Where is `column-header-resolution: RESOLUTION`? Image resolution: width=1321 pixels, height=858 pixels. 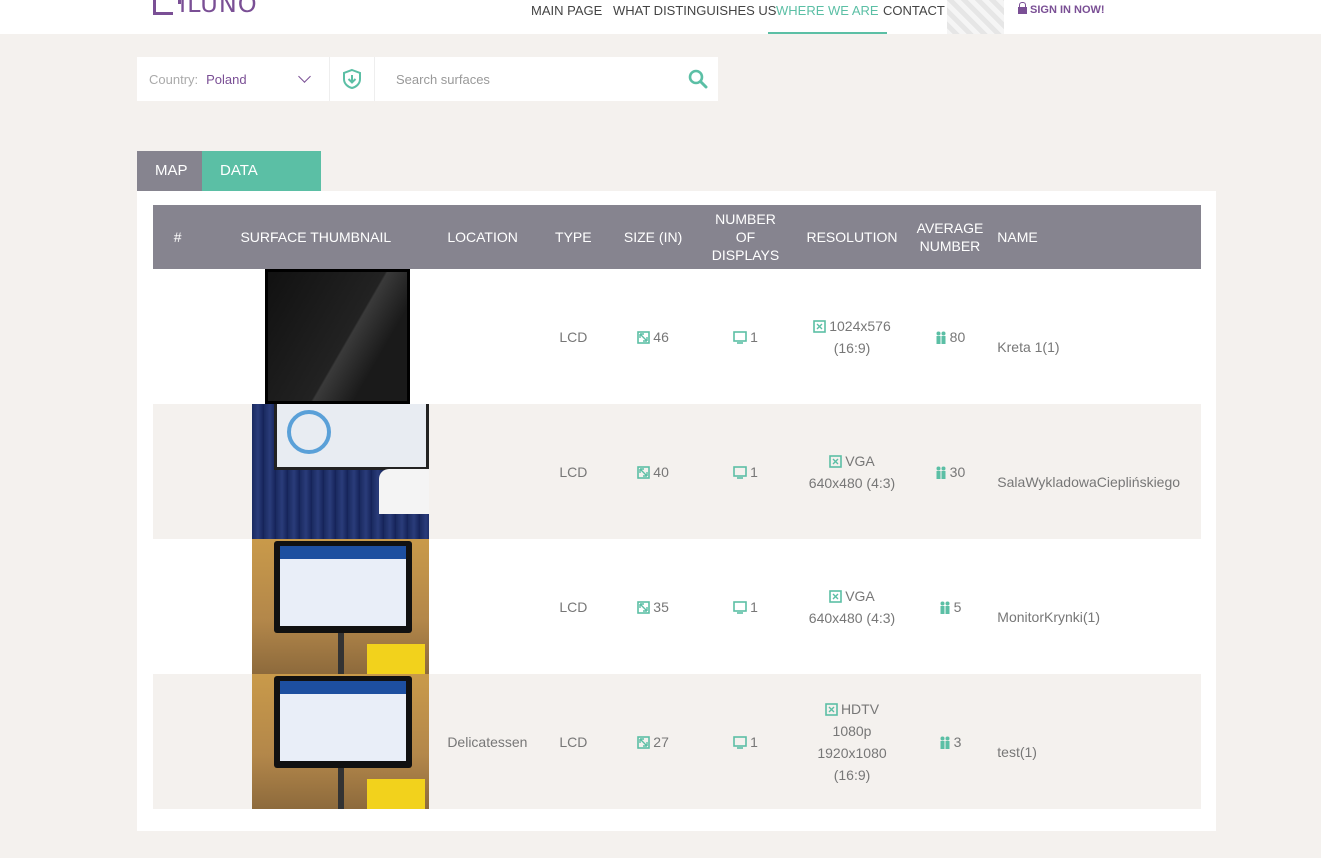 column-header-resolution: RESOLUTION is located at coordinates (851, 237).